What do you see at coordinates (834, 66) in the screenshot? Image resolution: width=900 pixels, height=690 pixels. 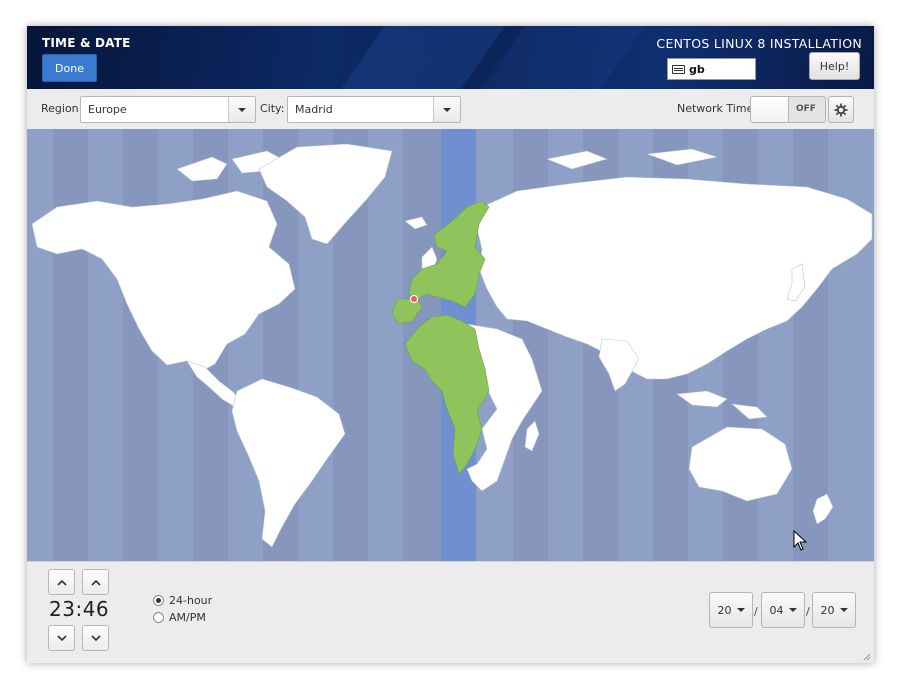 I see `help-button: Help!` at bounding box center [834, 66].